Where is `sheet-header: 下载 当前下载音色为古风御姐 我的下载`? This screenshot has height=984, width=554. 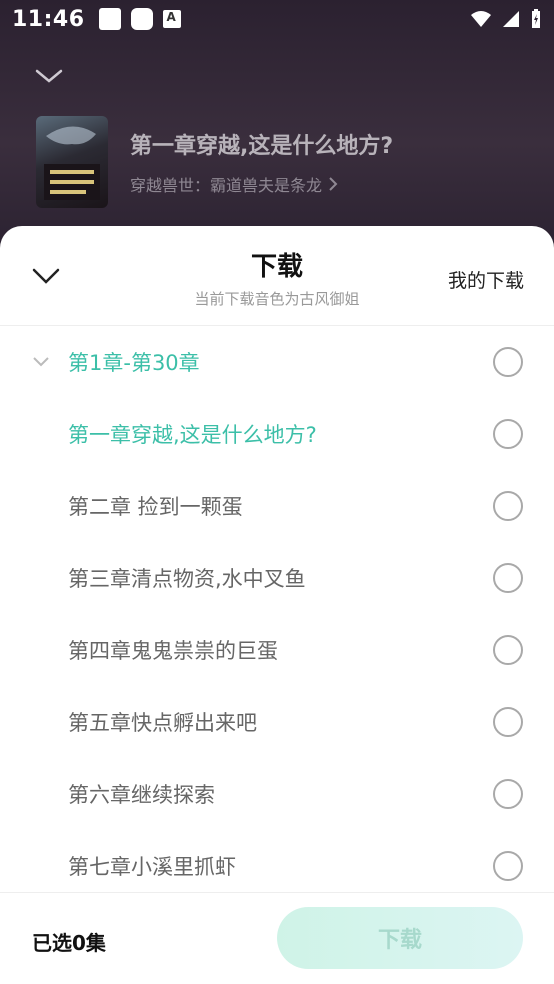
sheet-header: 下载 当前下载音色为古风御姐 我的下载 is located at coordinates (277, 276).